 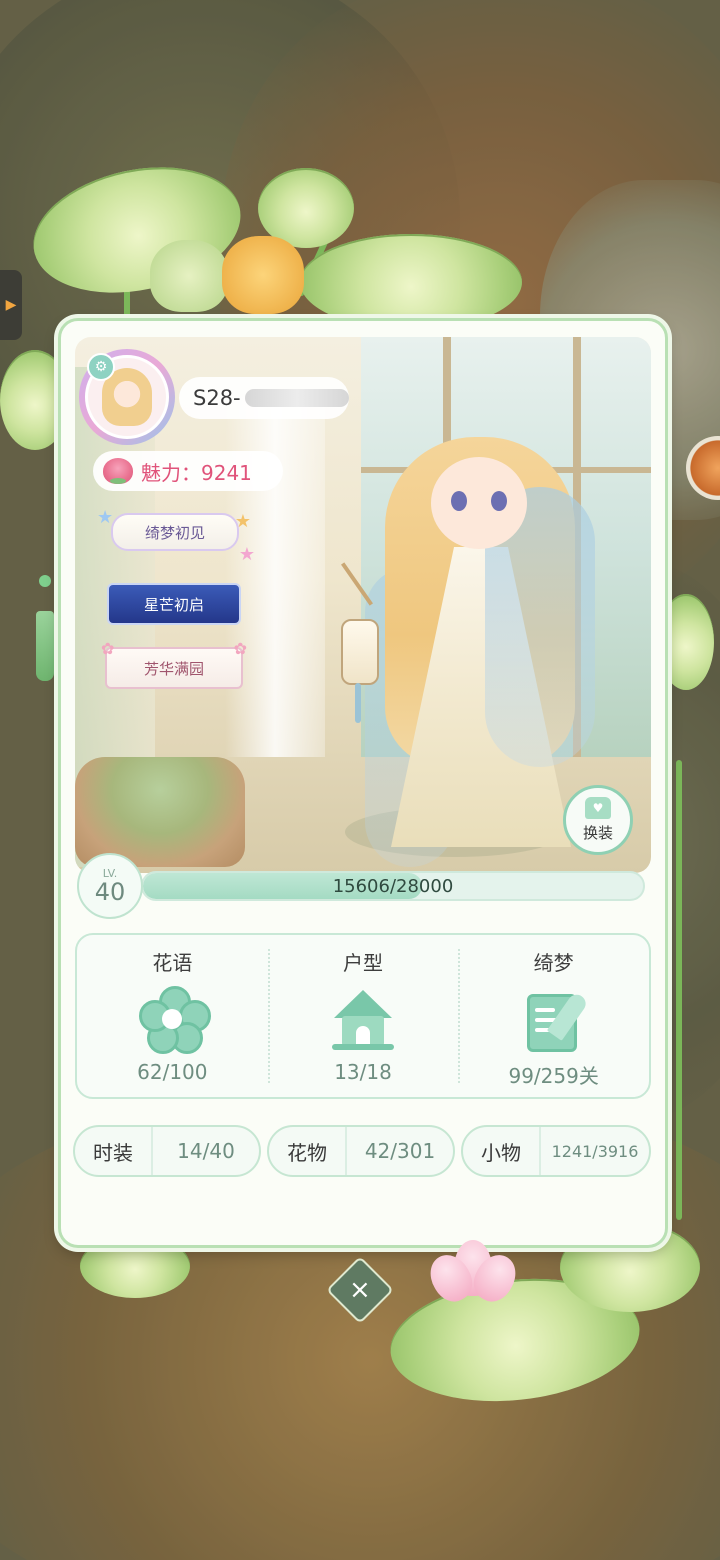 What do you see at coordinates (597, 833) in the screenshot?
I see `change-outfit-label: 换装` at bounding box center [597, 833].